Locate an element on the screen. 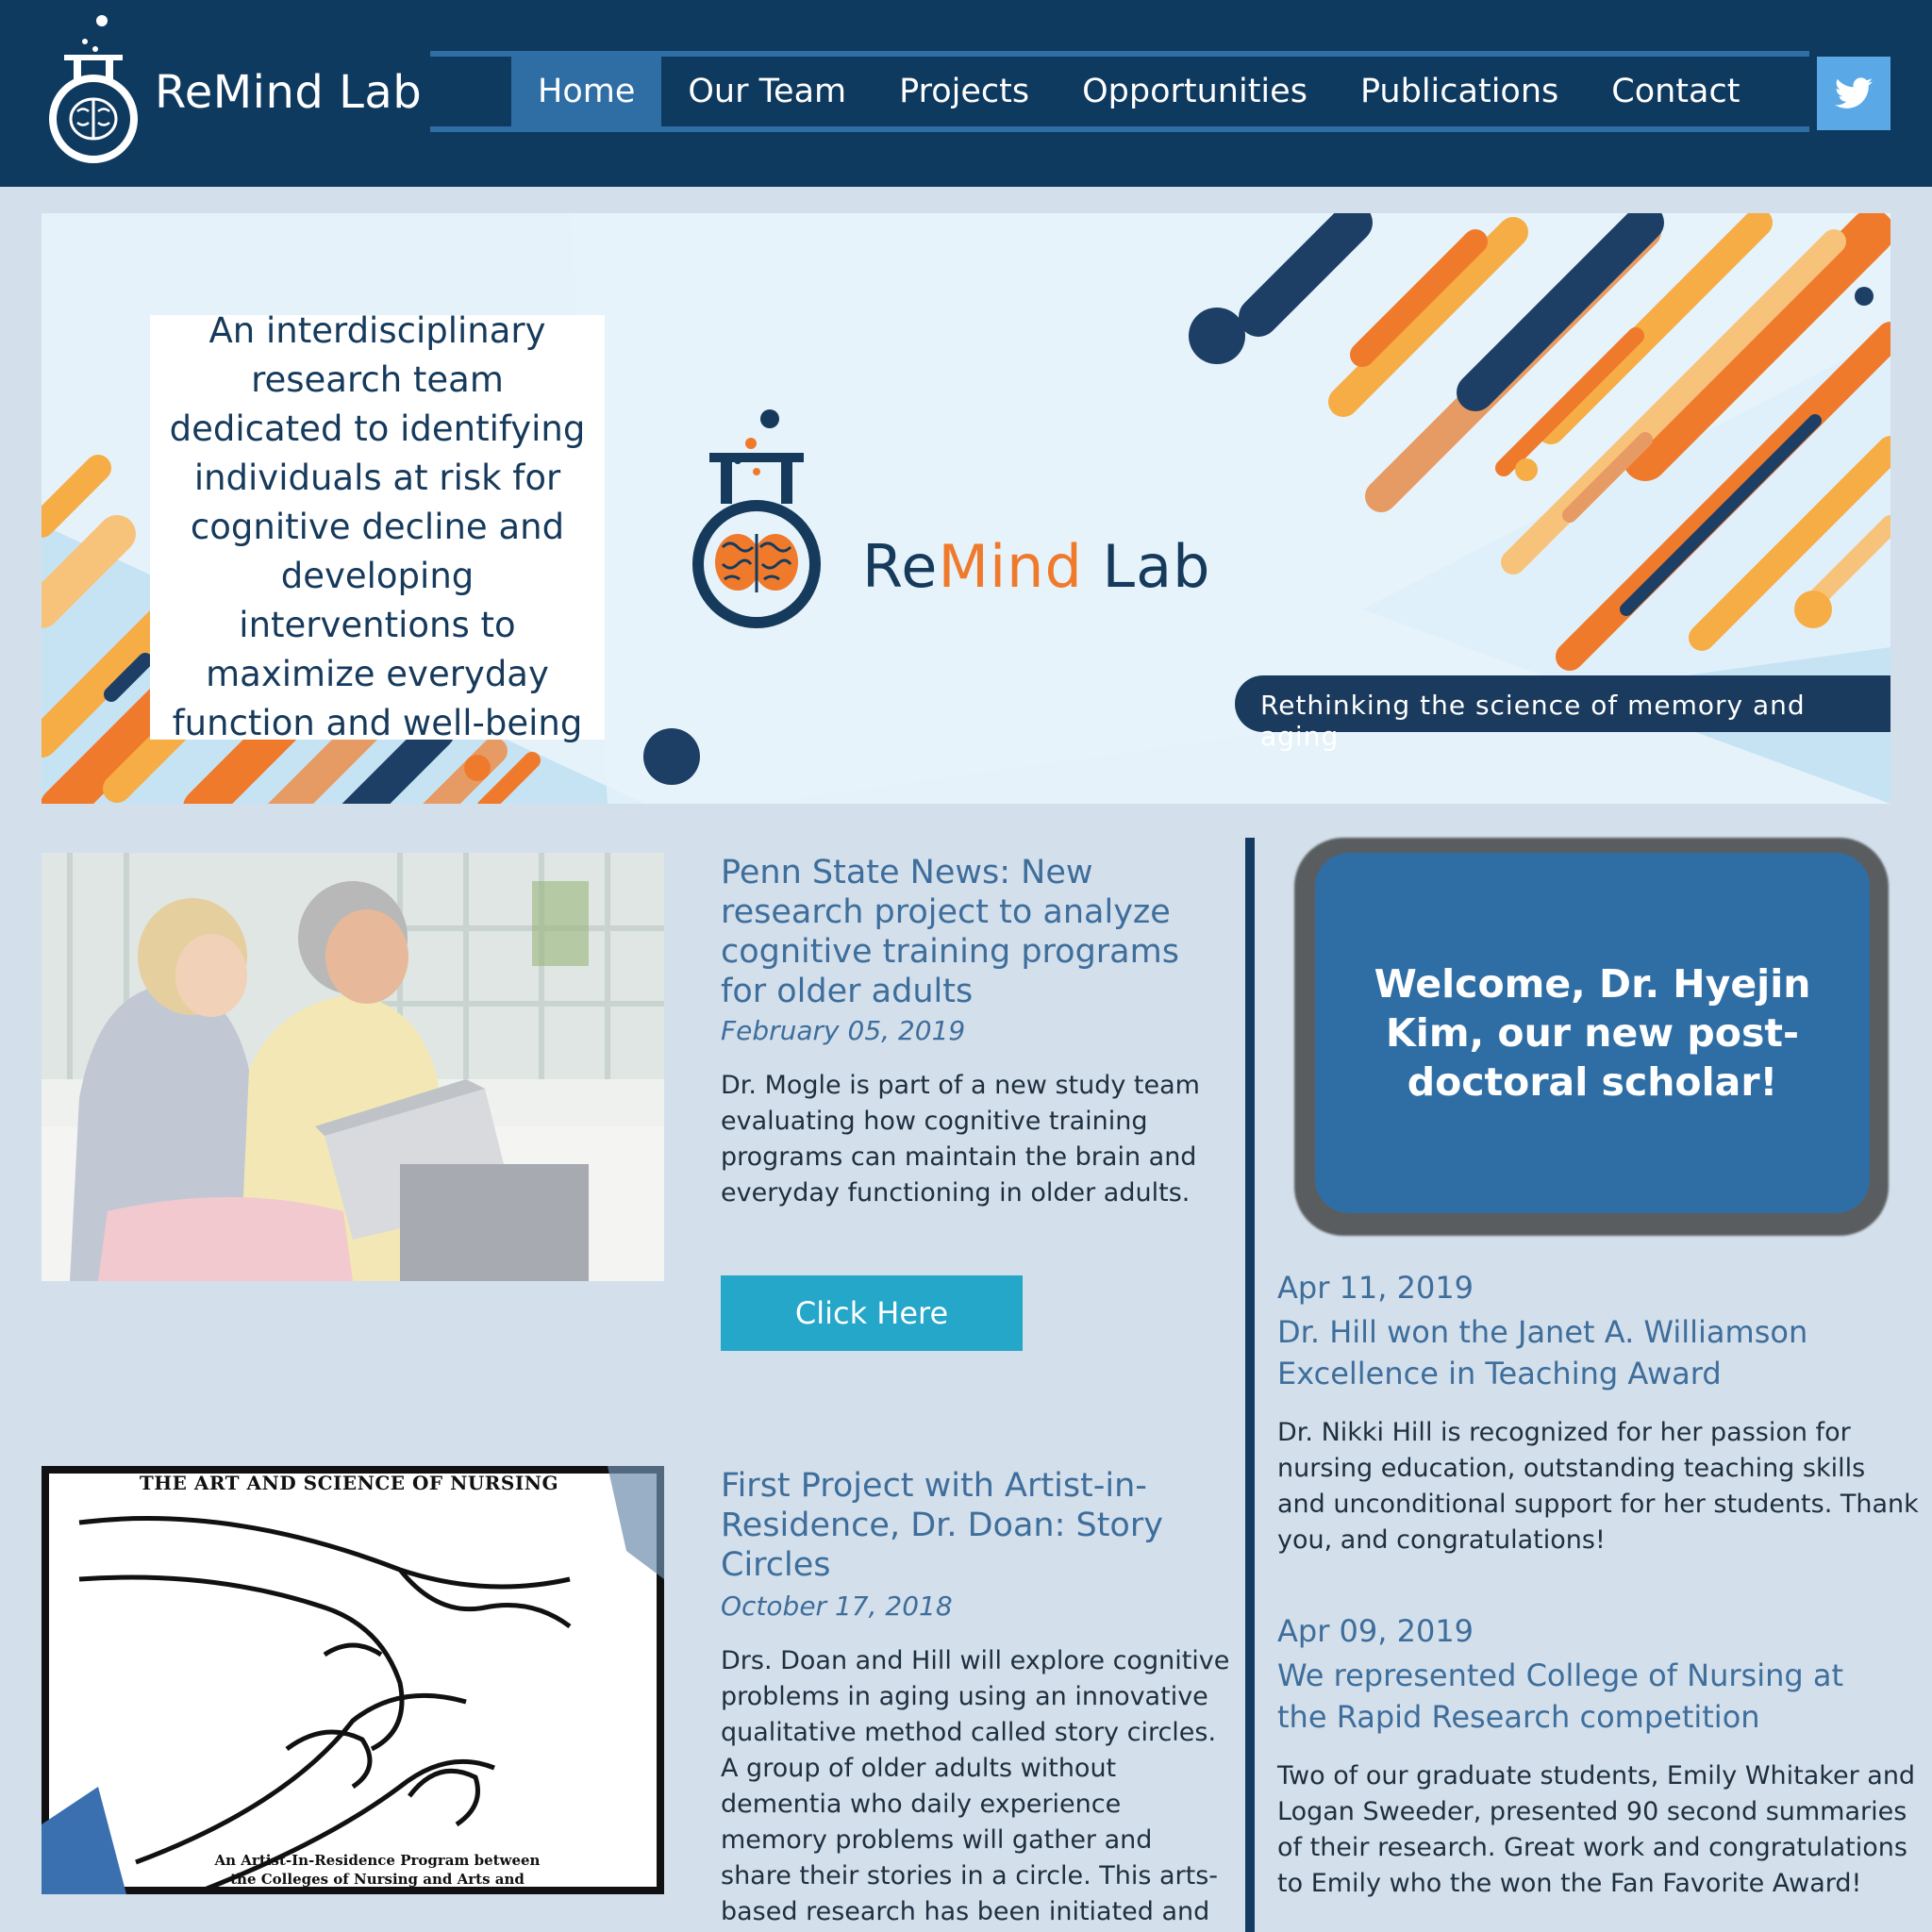 The image size is (1932, 1932). nav-projects: Projects is located at coordinates (964, 92).